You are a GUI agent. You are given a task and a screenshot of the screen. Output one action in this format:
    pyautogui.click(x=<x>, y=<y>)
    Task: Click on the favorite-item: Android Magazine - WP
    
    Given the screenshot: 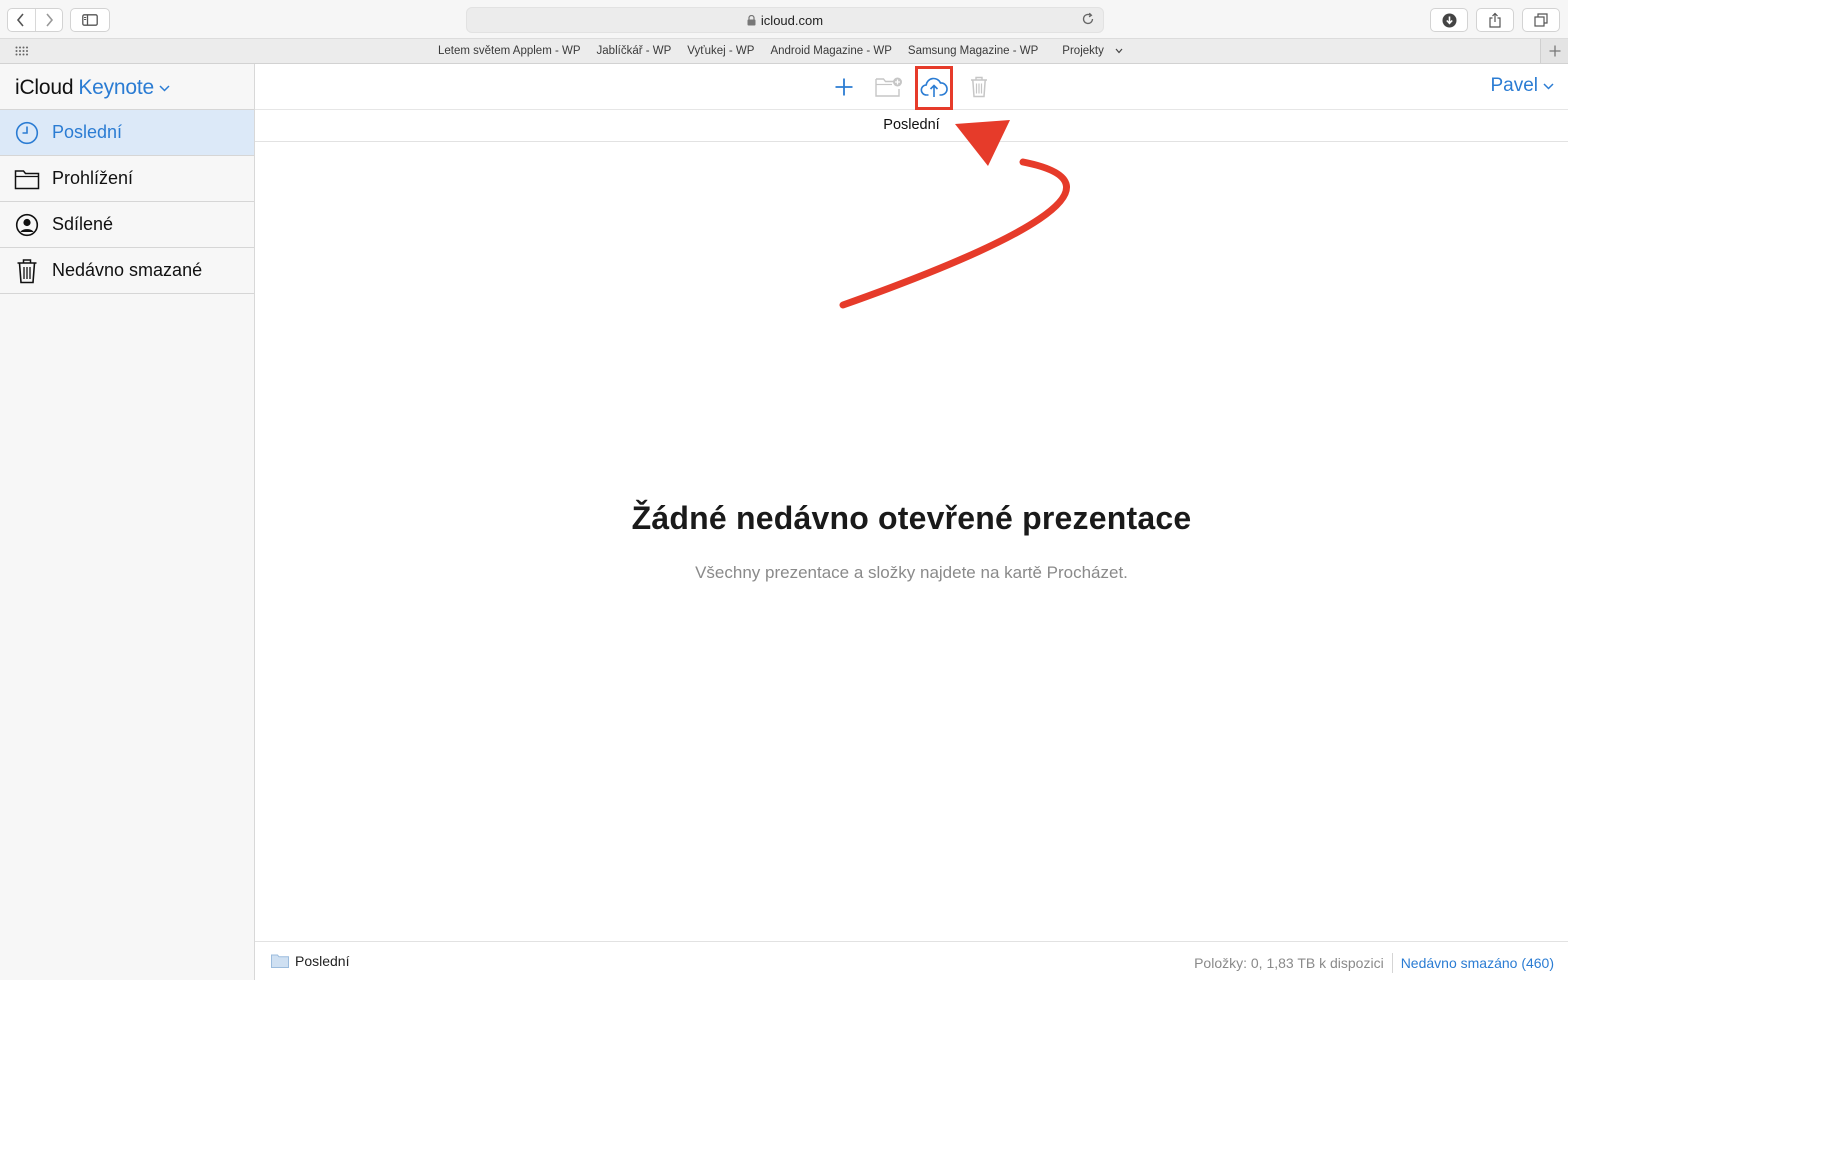 What is the action you would take?
    pyautogui.click(x=830, y=51)
    